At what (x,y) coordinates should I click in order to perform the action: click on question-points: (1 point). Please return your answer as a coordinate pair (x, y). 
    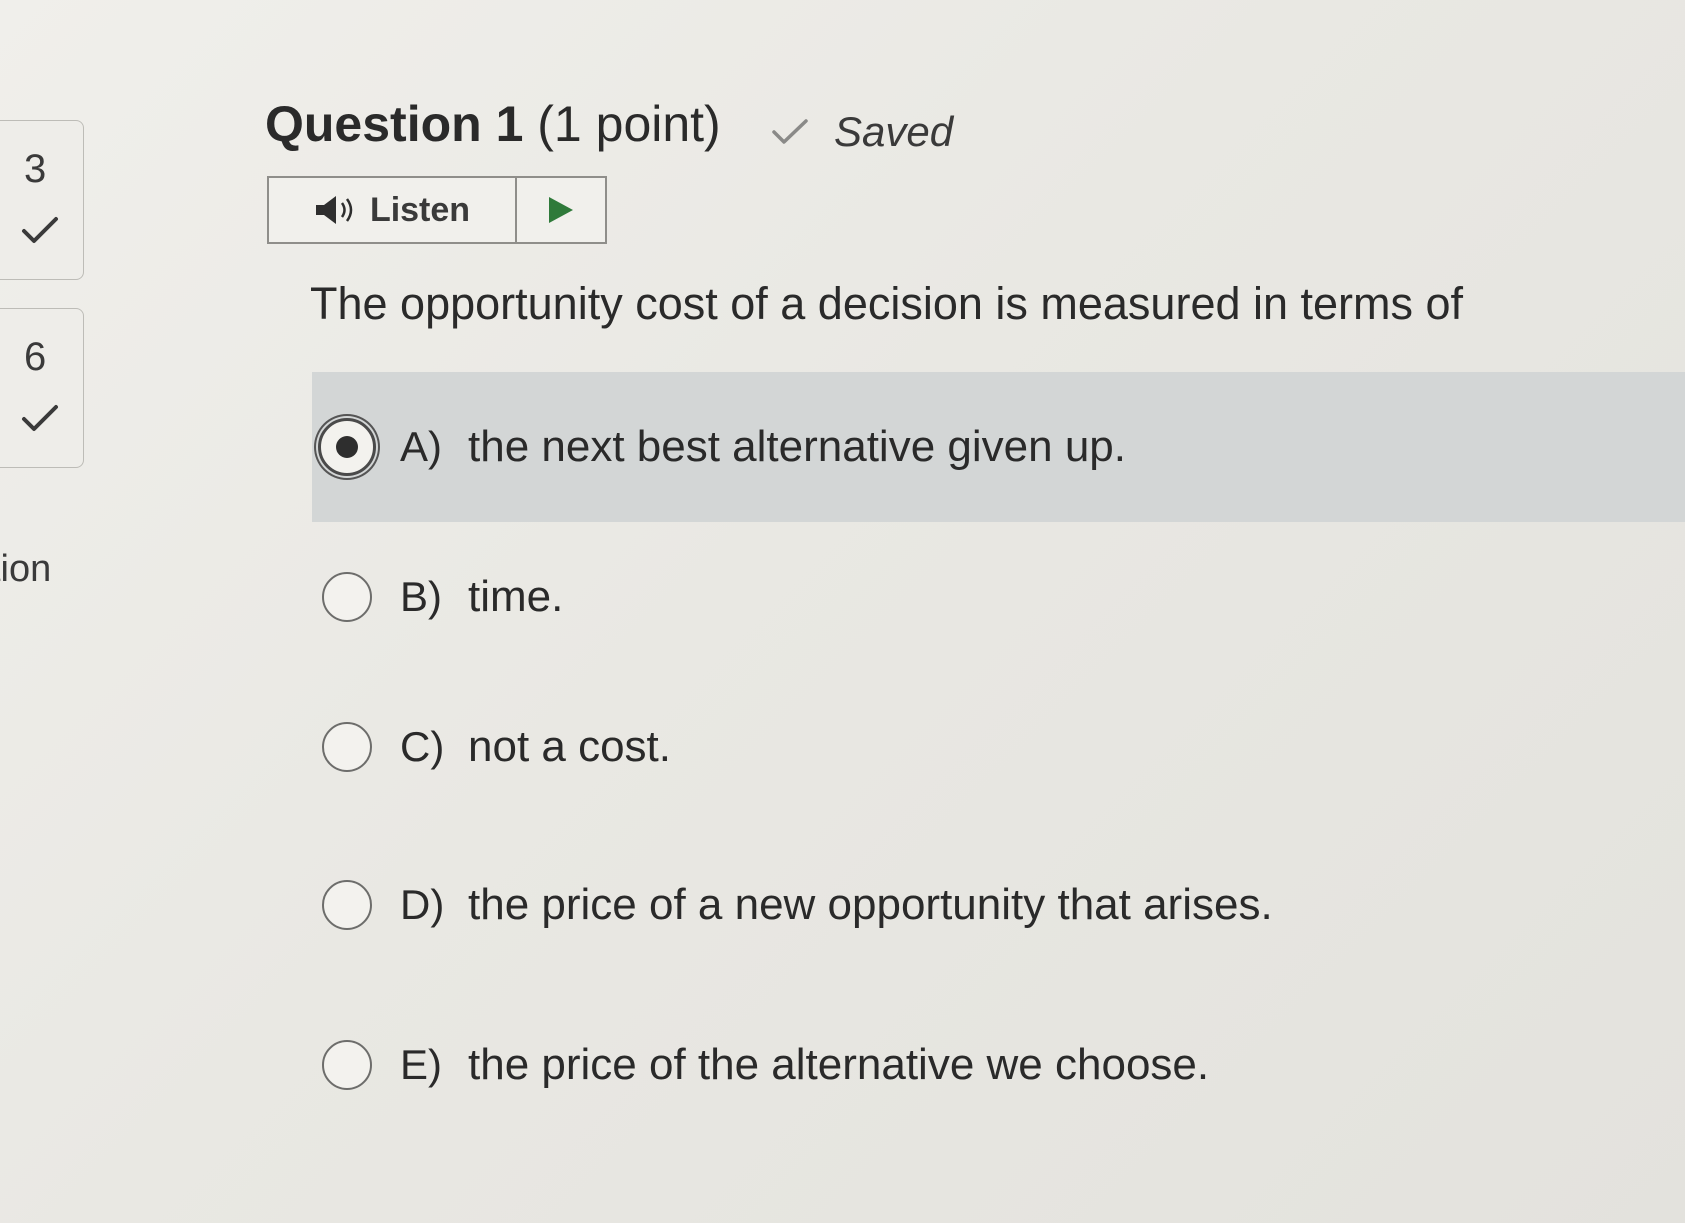
    Looking at the image, I should click on (629, 124).